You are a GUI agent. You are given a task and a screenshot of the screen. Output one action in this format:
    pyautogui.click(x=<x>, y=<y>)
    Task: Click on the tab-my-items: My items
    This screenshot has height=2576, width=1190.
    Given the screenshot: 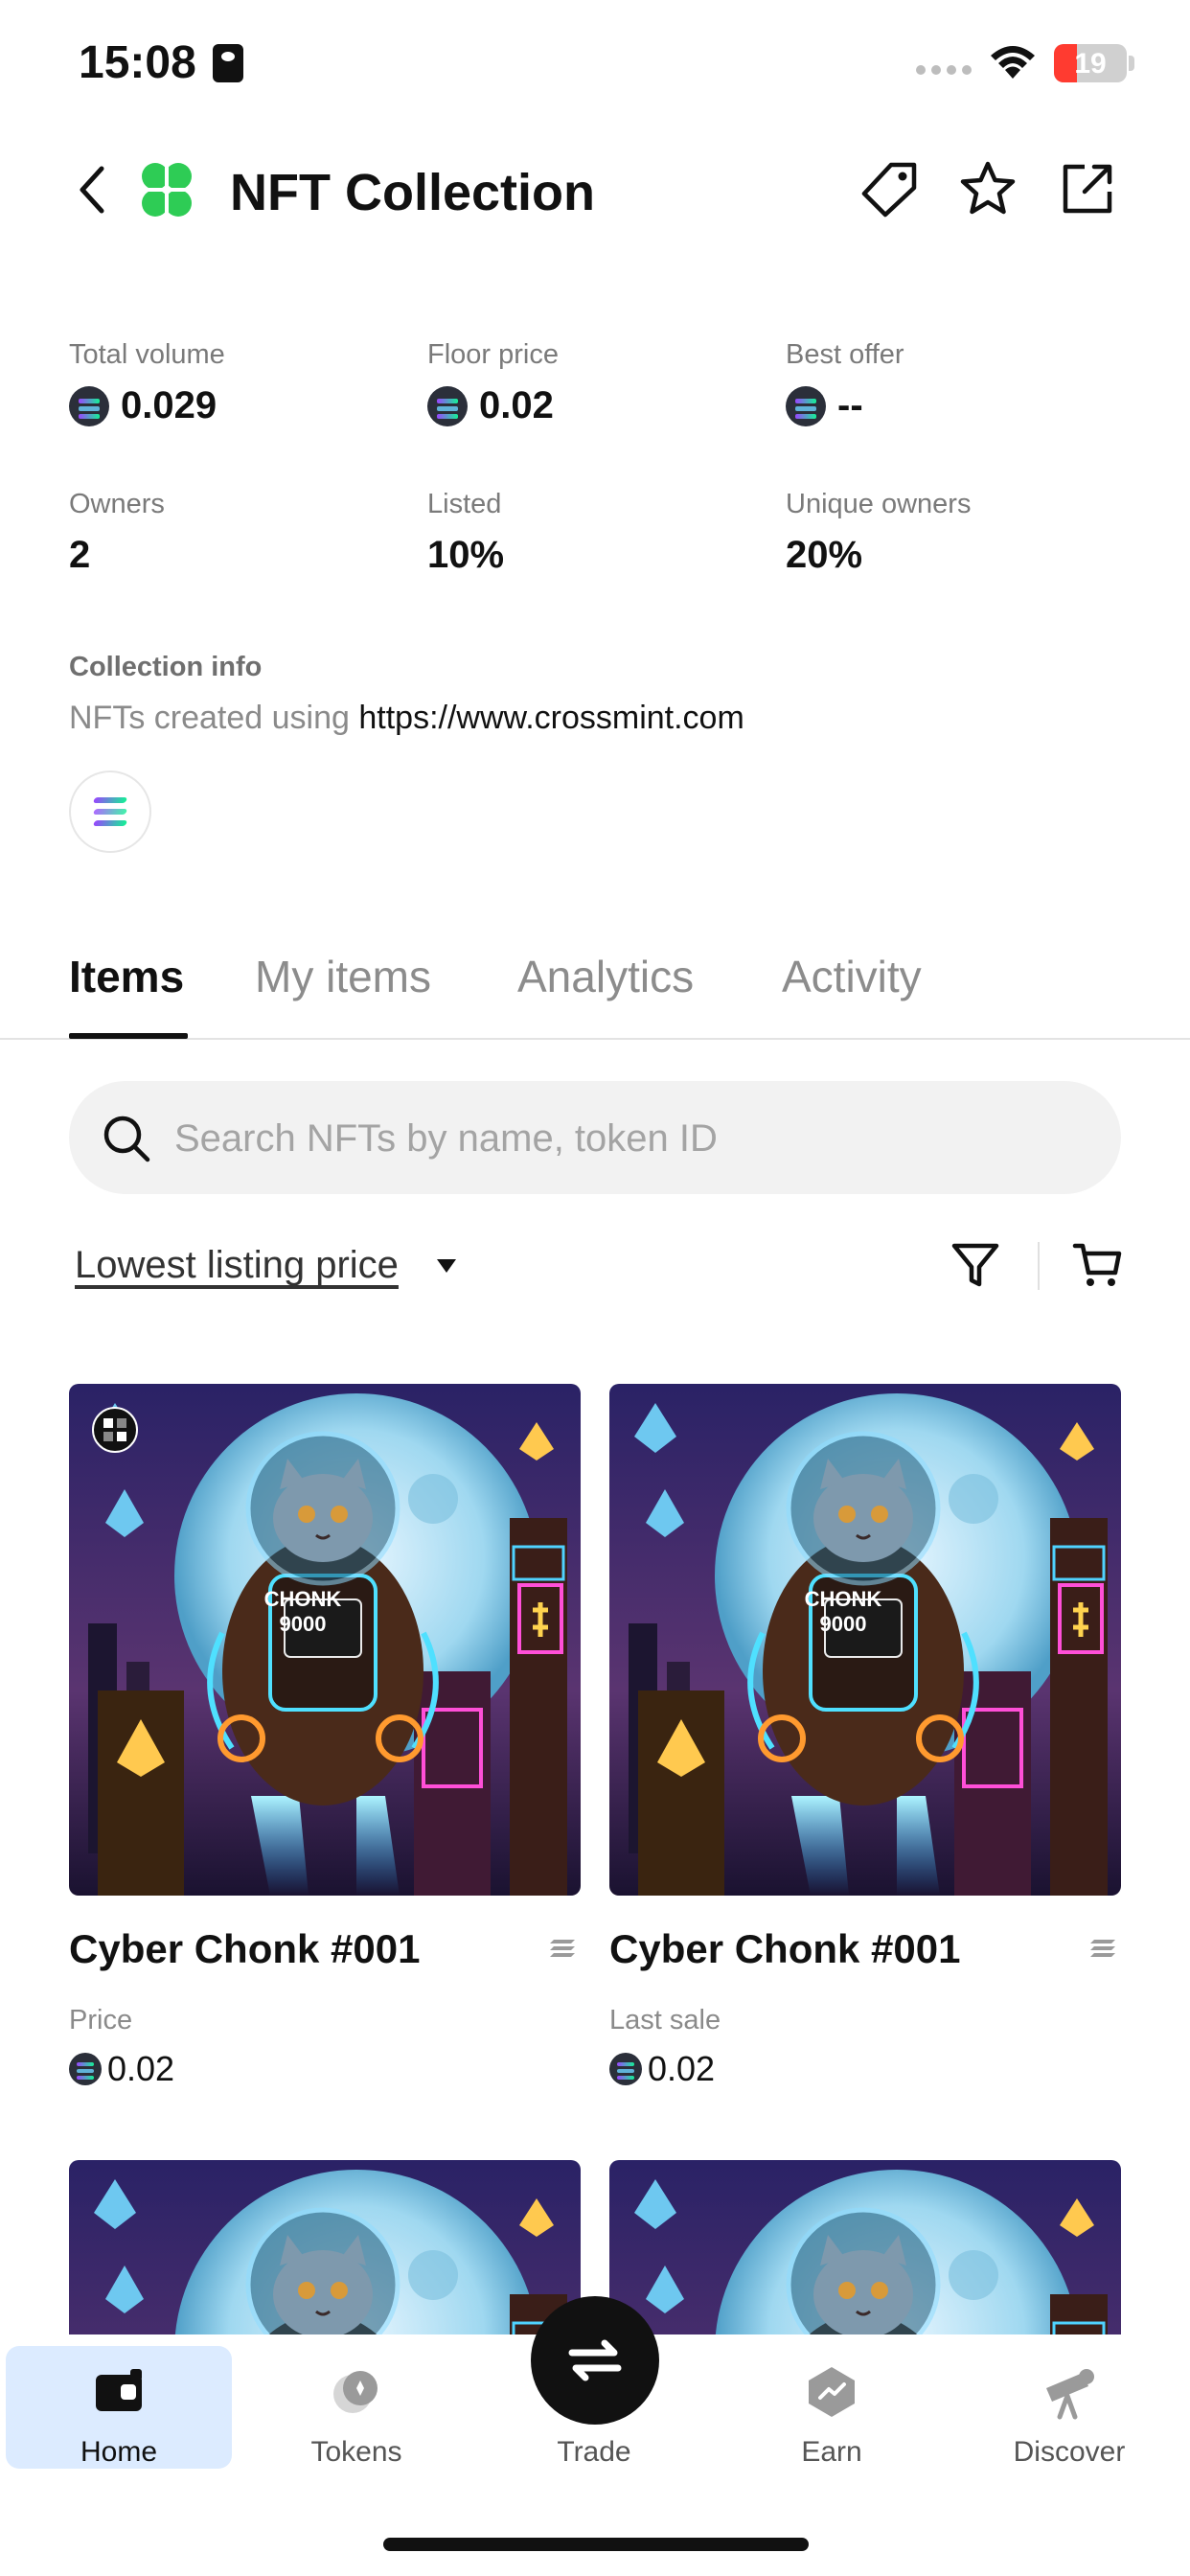 What is the action you would take?
    pyautogui.click(x=343, y=976)
    